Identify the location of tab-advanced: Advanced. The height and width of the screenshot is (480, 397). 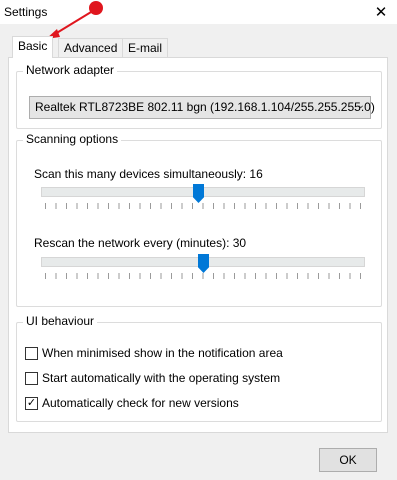
(91, 47).